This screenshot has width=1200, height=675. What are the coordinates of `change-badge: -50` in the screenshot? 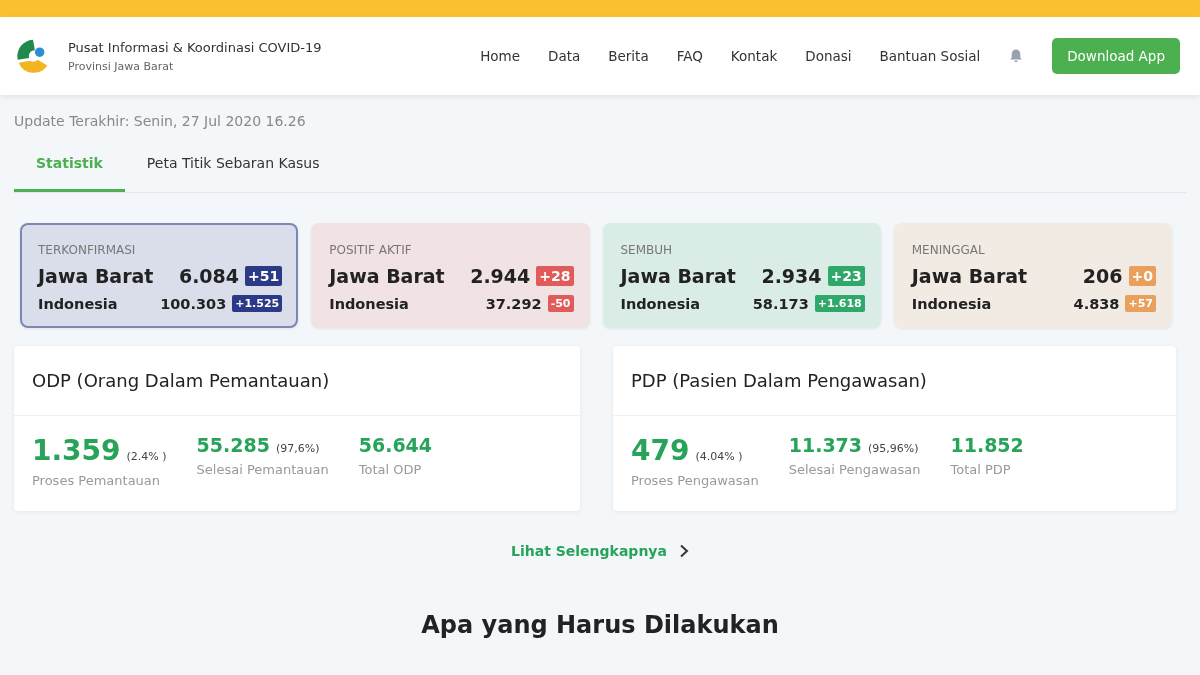 It's located at (560, 303).